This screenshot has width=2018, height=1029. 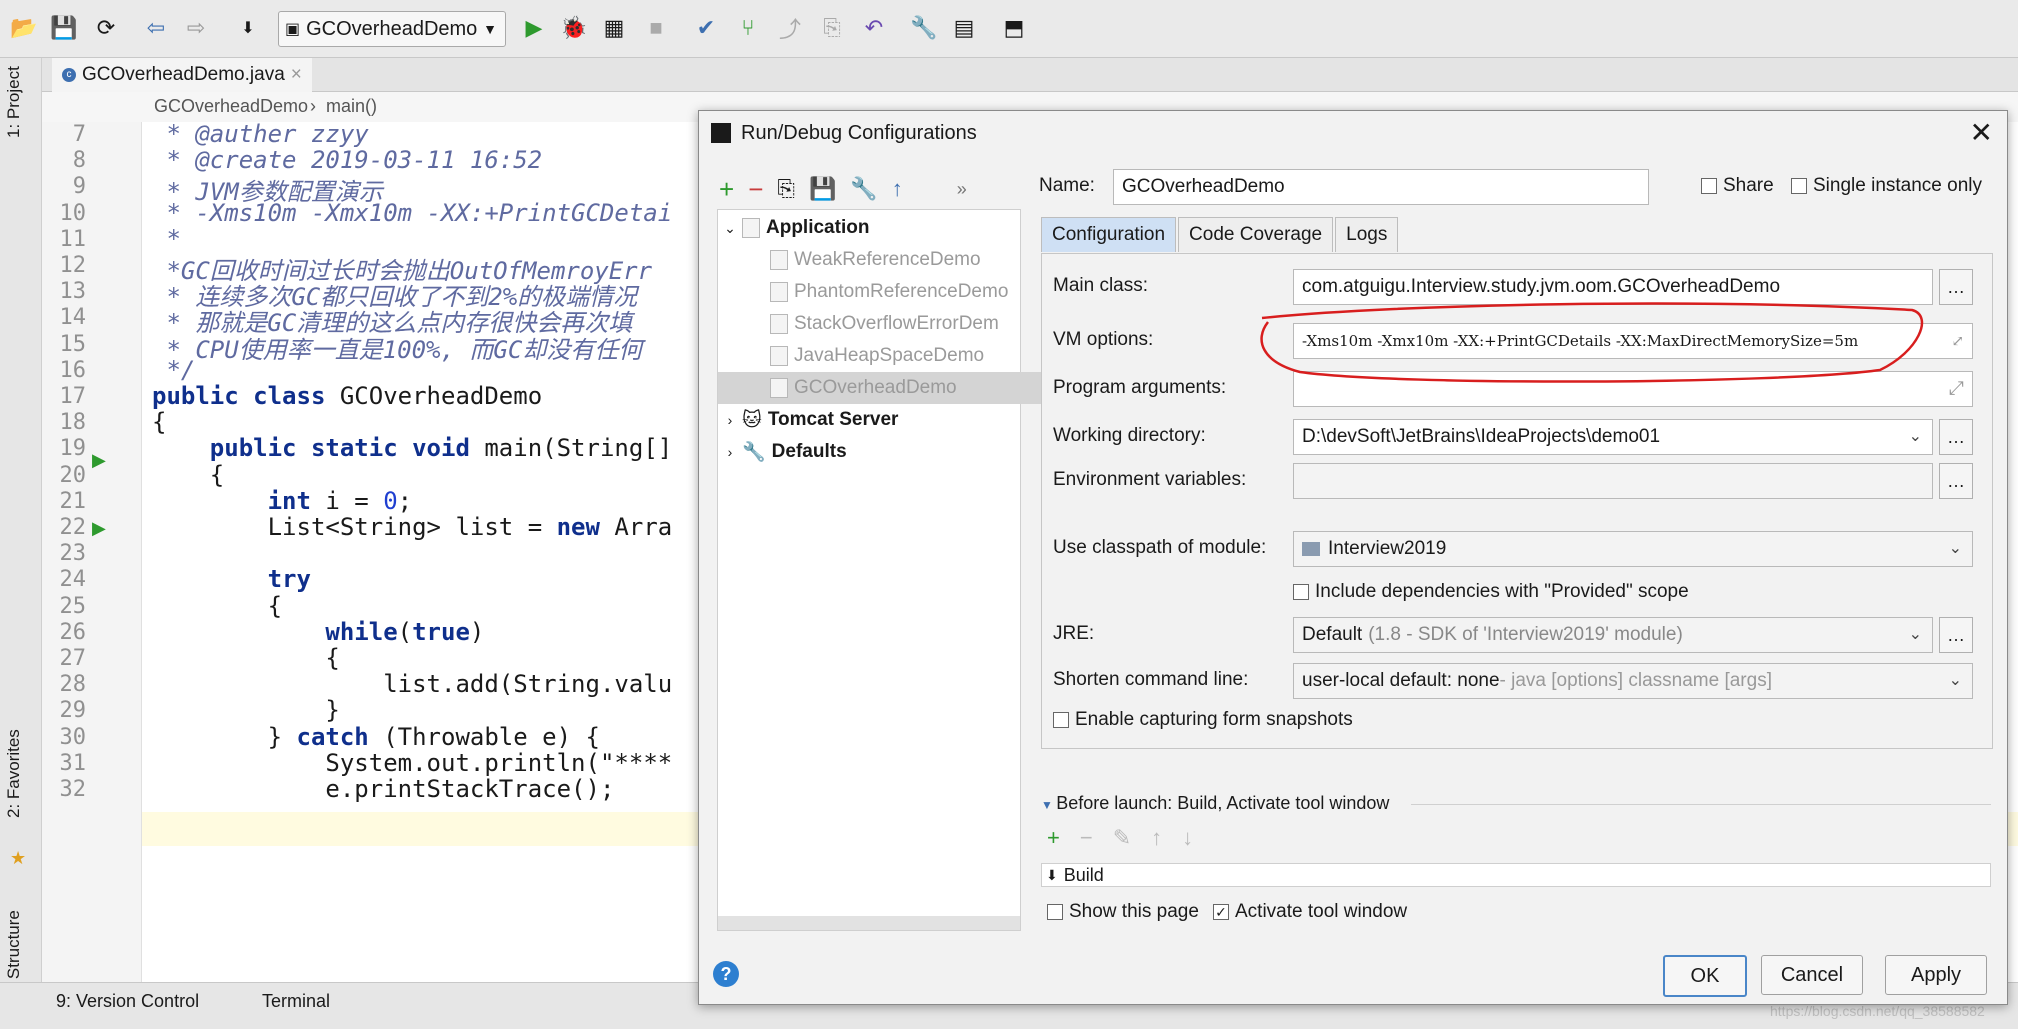 I want to click on tree-group-defaults: › 🔧 Defaults, so click(x=869, y=452).